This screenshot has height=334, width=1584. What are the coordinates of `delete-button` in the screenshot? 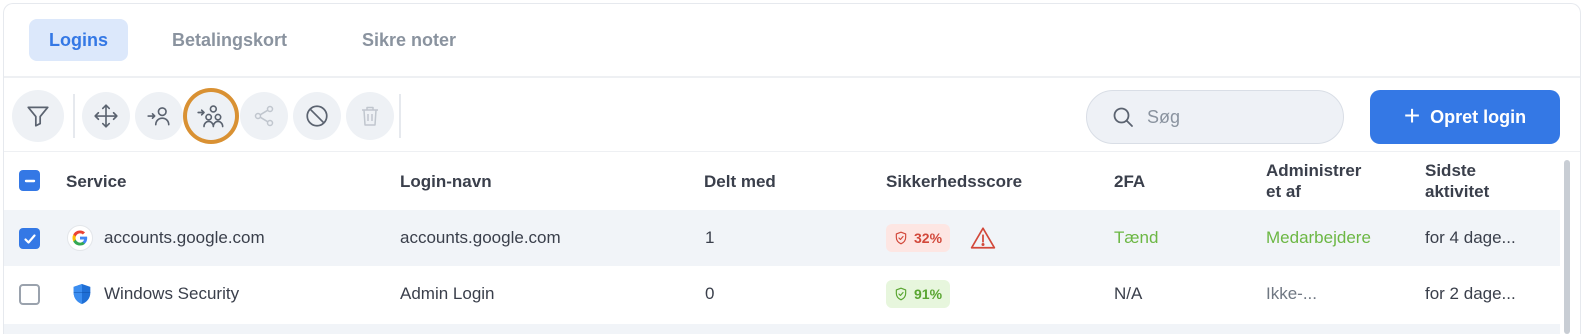 It's located at (370, 116).